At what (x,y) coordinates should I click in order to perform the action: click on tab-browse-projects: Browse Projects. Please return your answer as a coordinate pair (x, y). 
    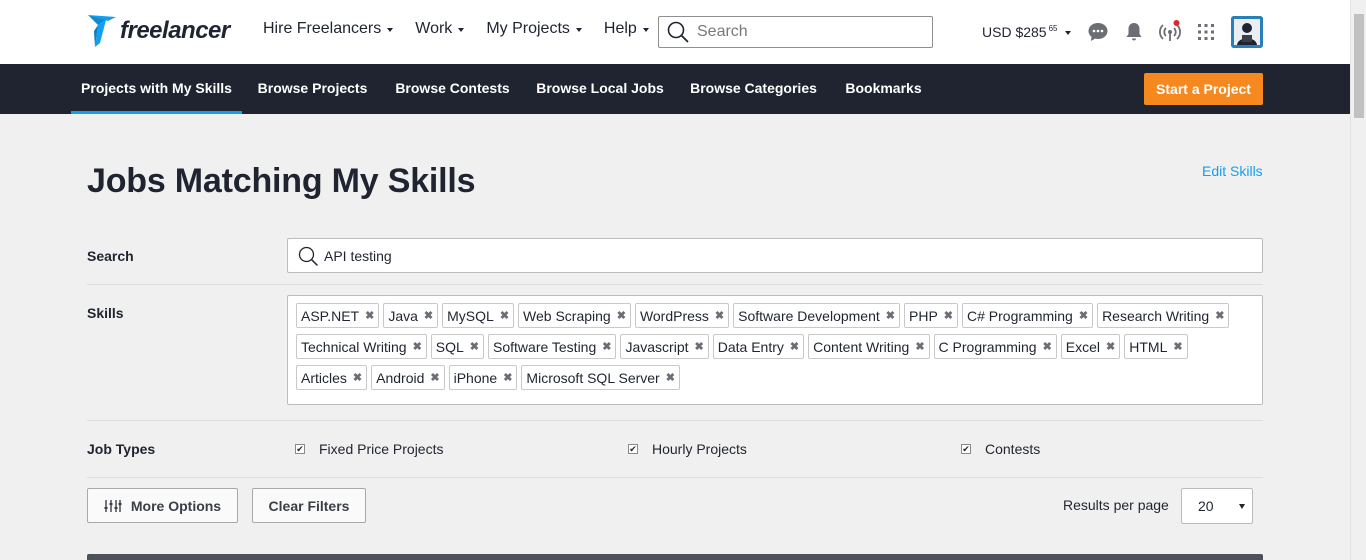
    Looking at the image, I should click on (312, 89).